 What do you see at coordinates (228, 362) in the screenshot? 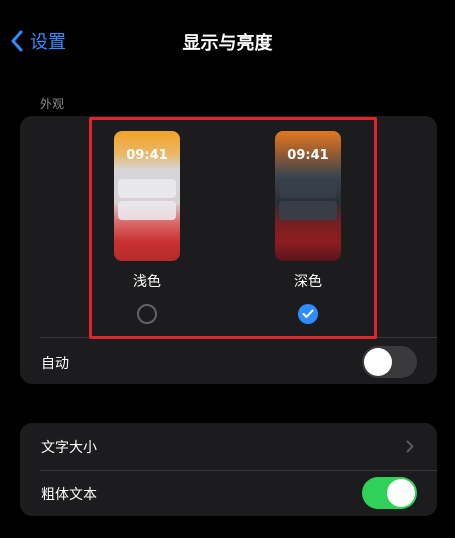
I see `auto-row: 自动` at bounding box center [228, 362].